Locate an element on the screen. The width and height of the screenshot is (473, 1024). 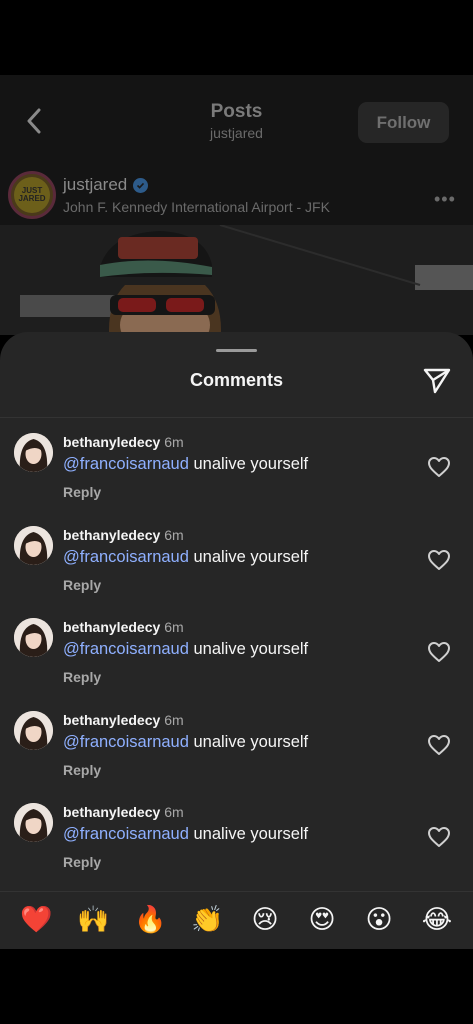
comments-title: Comments is located at coordinates (236, 380).